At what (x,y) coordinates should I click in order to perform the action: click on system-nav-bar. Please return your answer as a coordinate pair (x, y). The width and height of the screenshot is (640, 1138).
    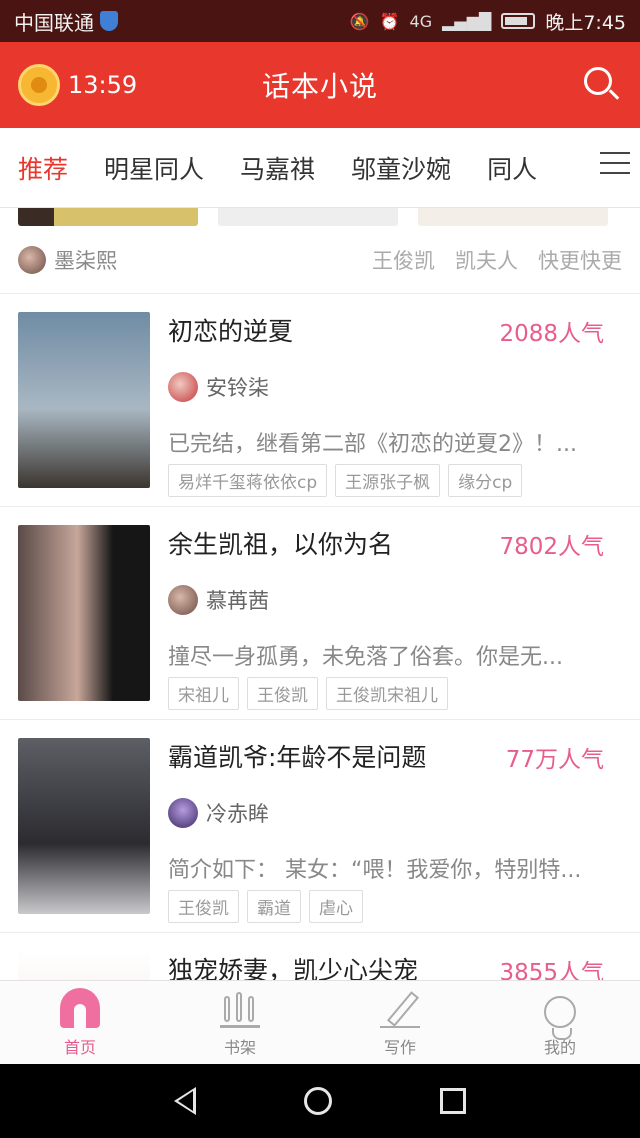
    Looking at the image, I should click on (320, 1101).